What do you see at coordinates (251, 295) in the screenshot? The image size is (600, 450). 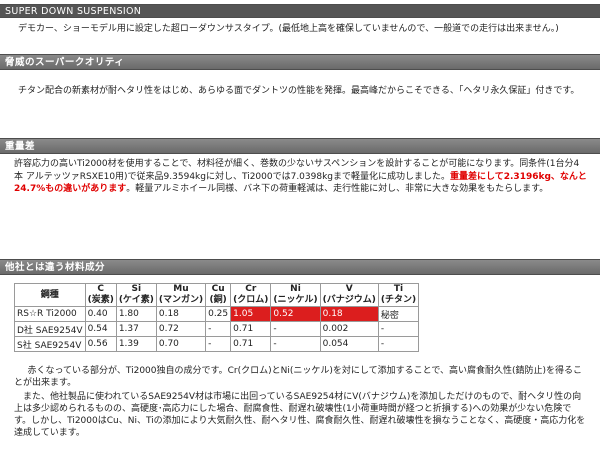 I see `header-cell: Cr (クロム)` at bounding box center [251, 295].